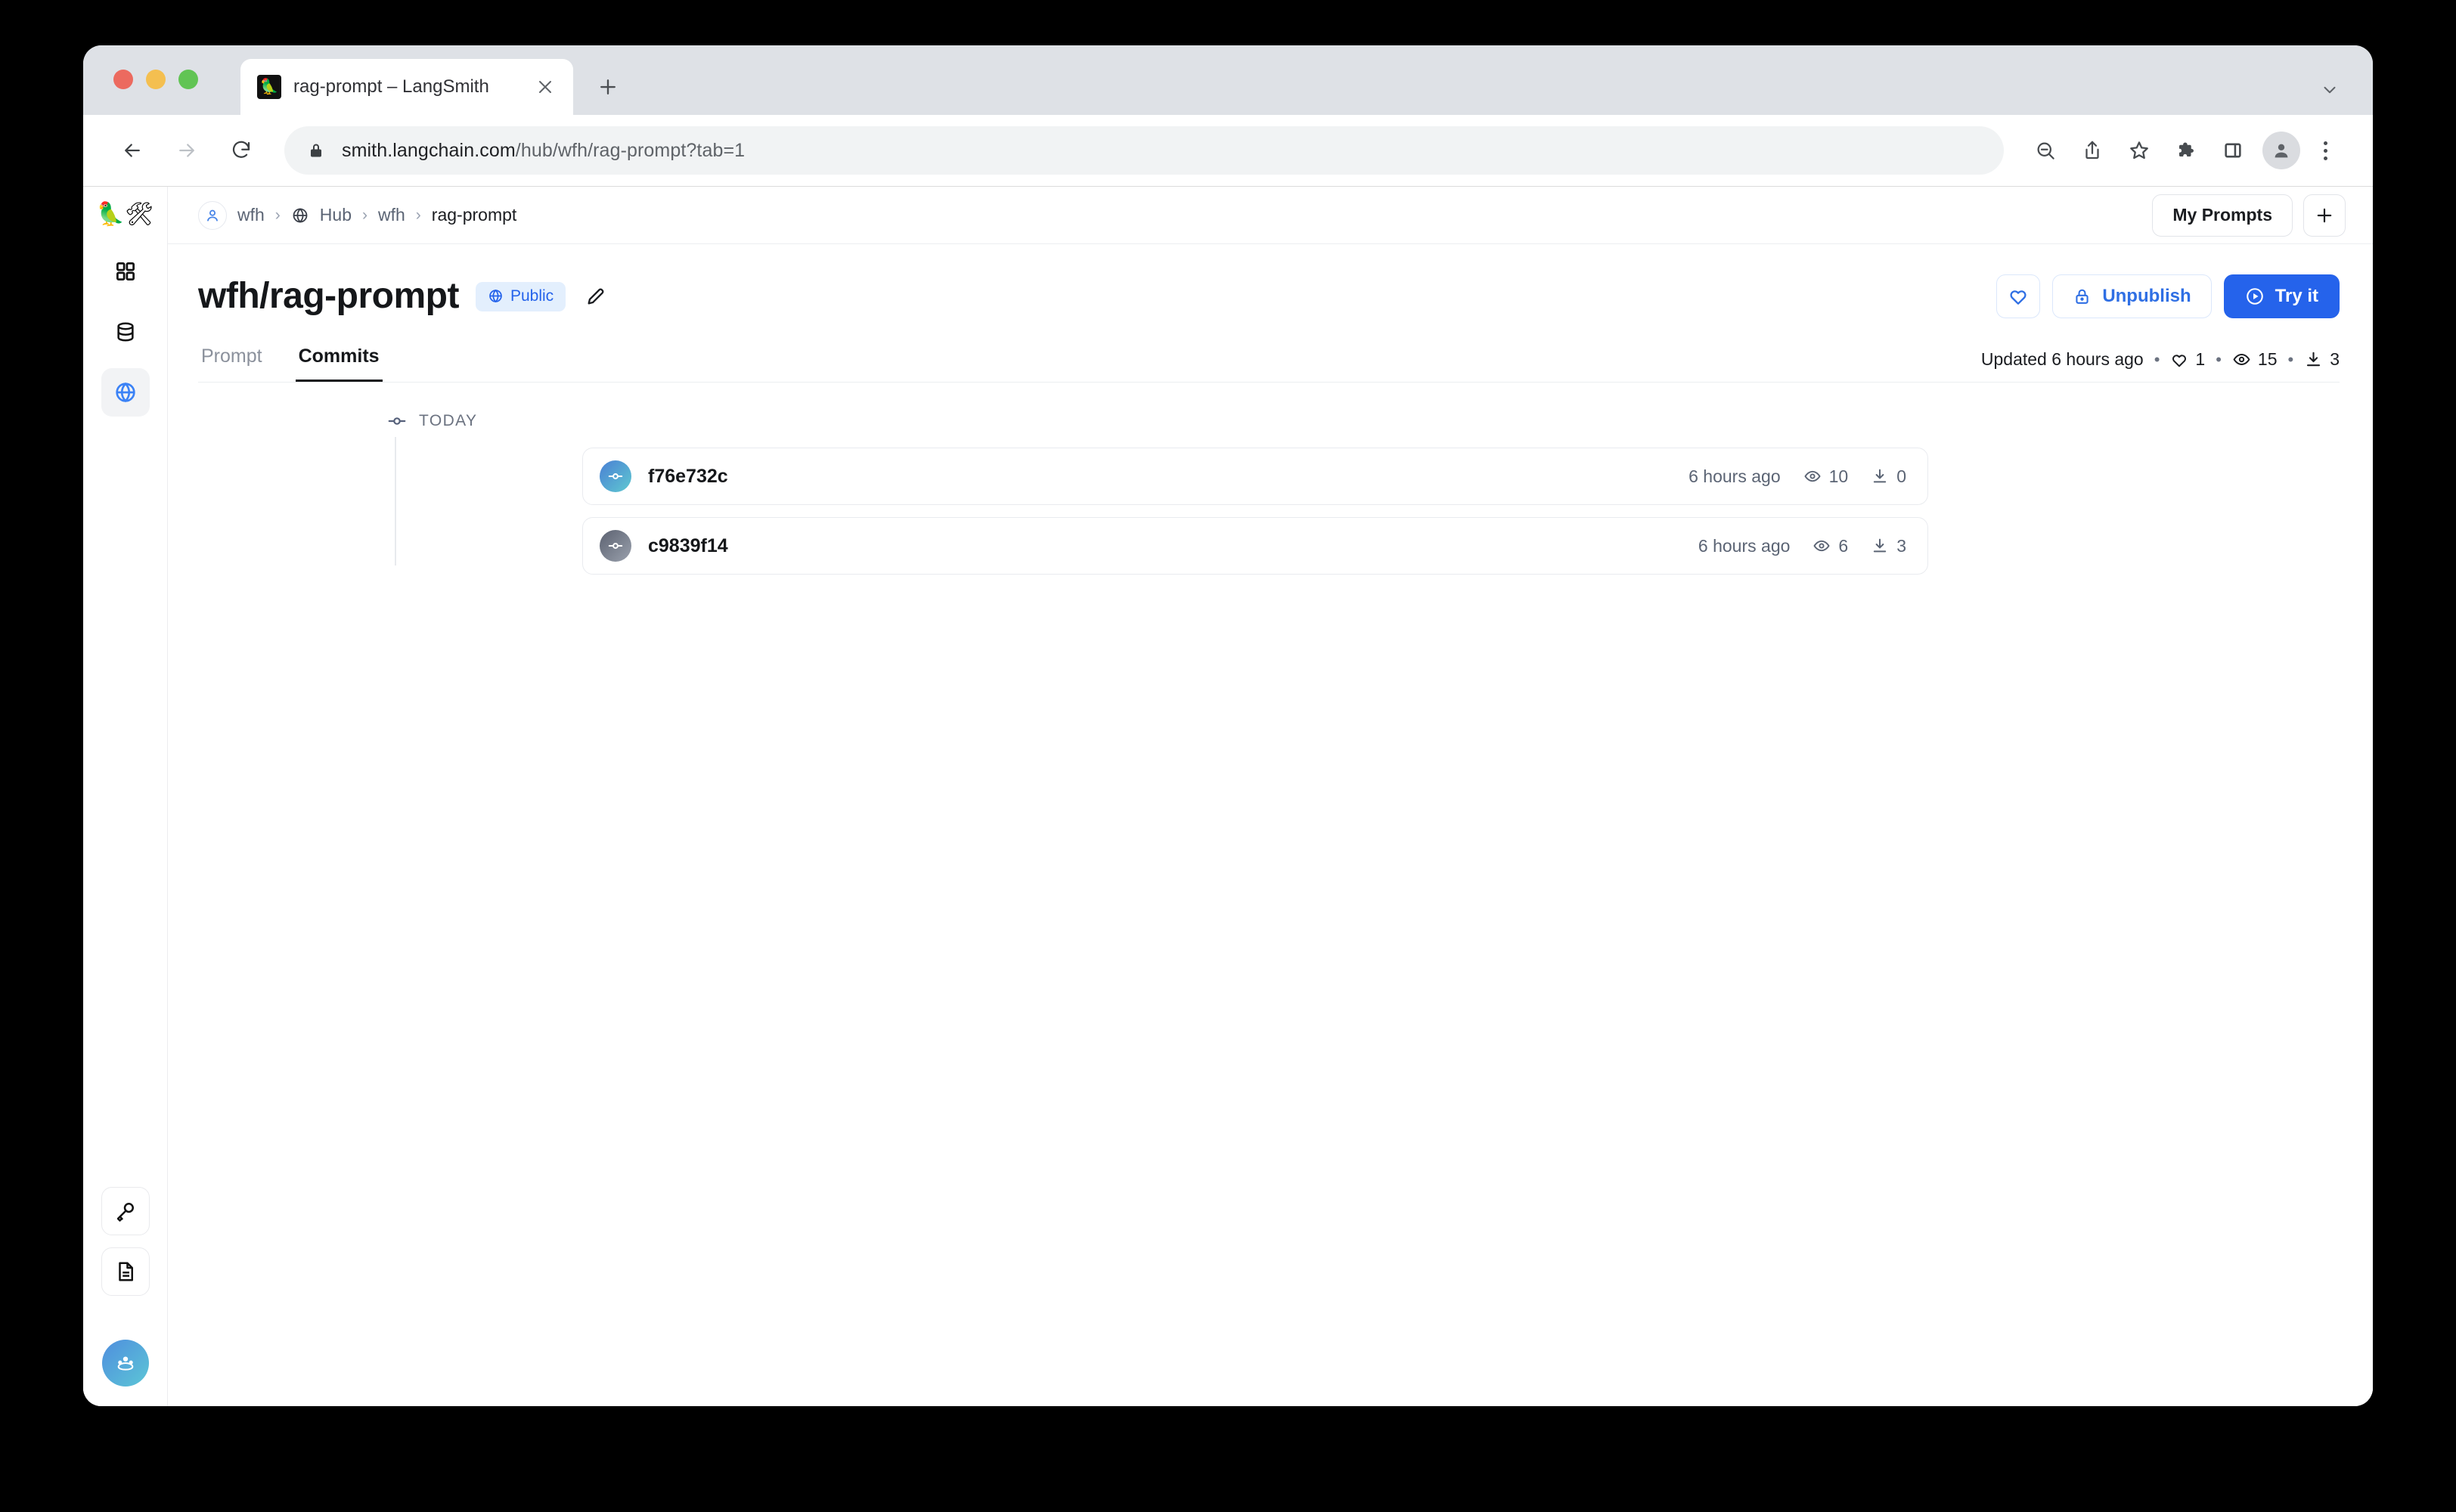  What do you see at coordinates (2179, 360) in the screenshot?
I see `heart-icon` at bounding box center [2179, 360].